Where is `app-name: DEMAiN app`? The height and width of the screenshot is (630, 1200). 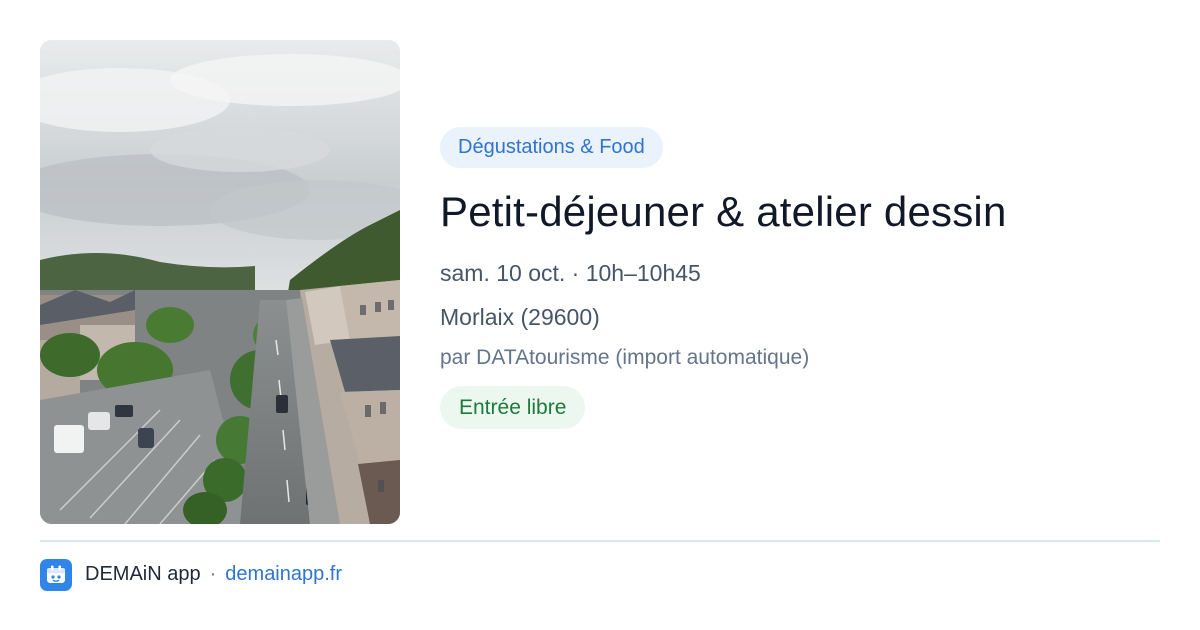
app-name: DEMAiN app is located at coordinates (143, 574).